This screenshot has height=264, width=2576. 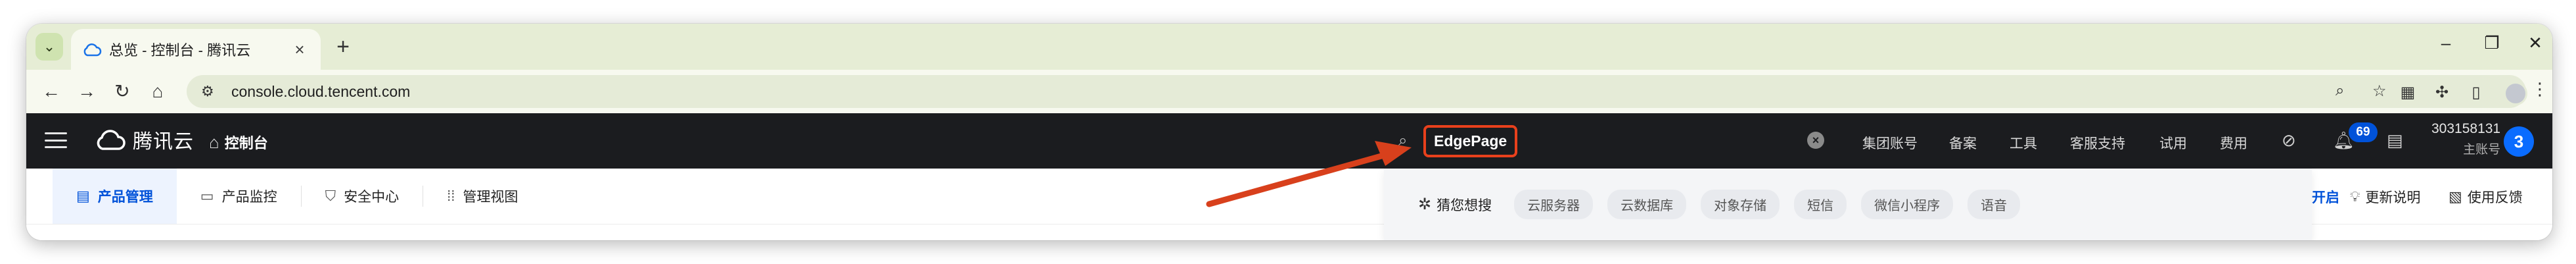 What do you see at coordinates (1309, 174) in the screenshot?
I see `annotation-arrow` at bounding box center [1309, 174].